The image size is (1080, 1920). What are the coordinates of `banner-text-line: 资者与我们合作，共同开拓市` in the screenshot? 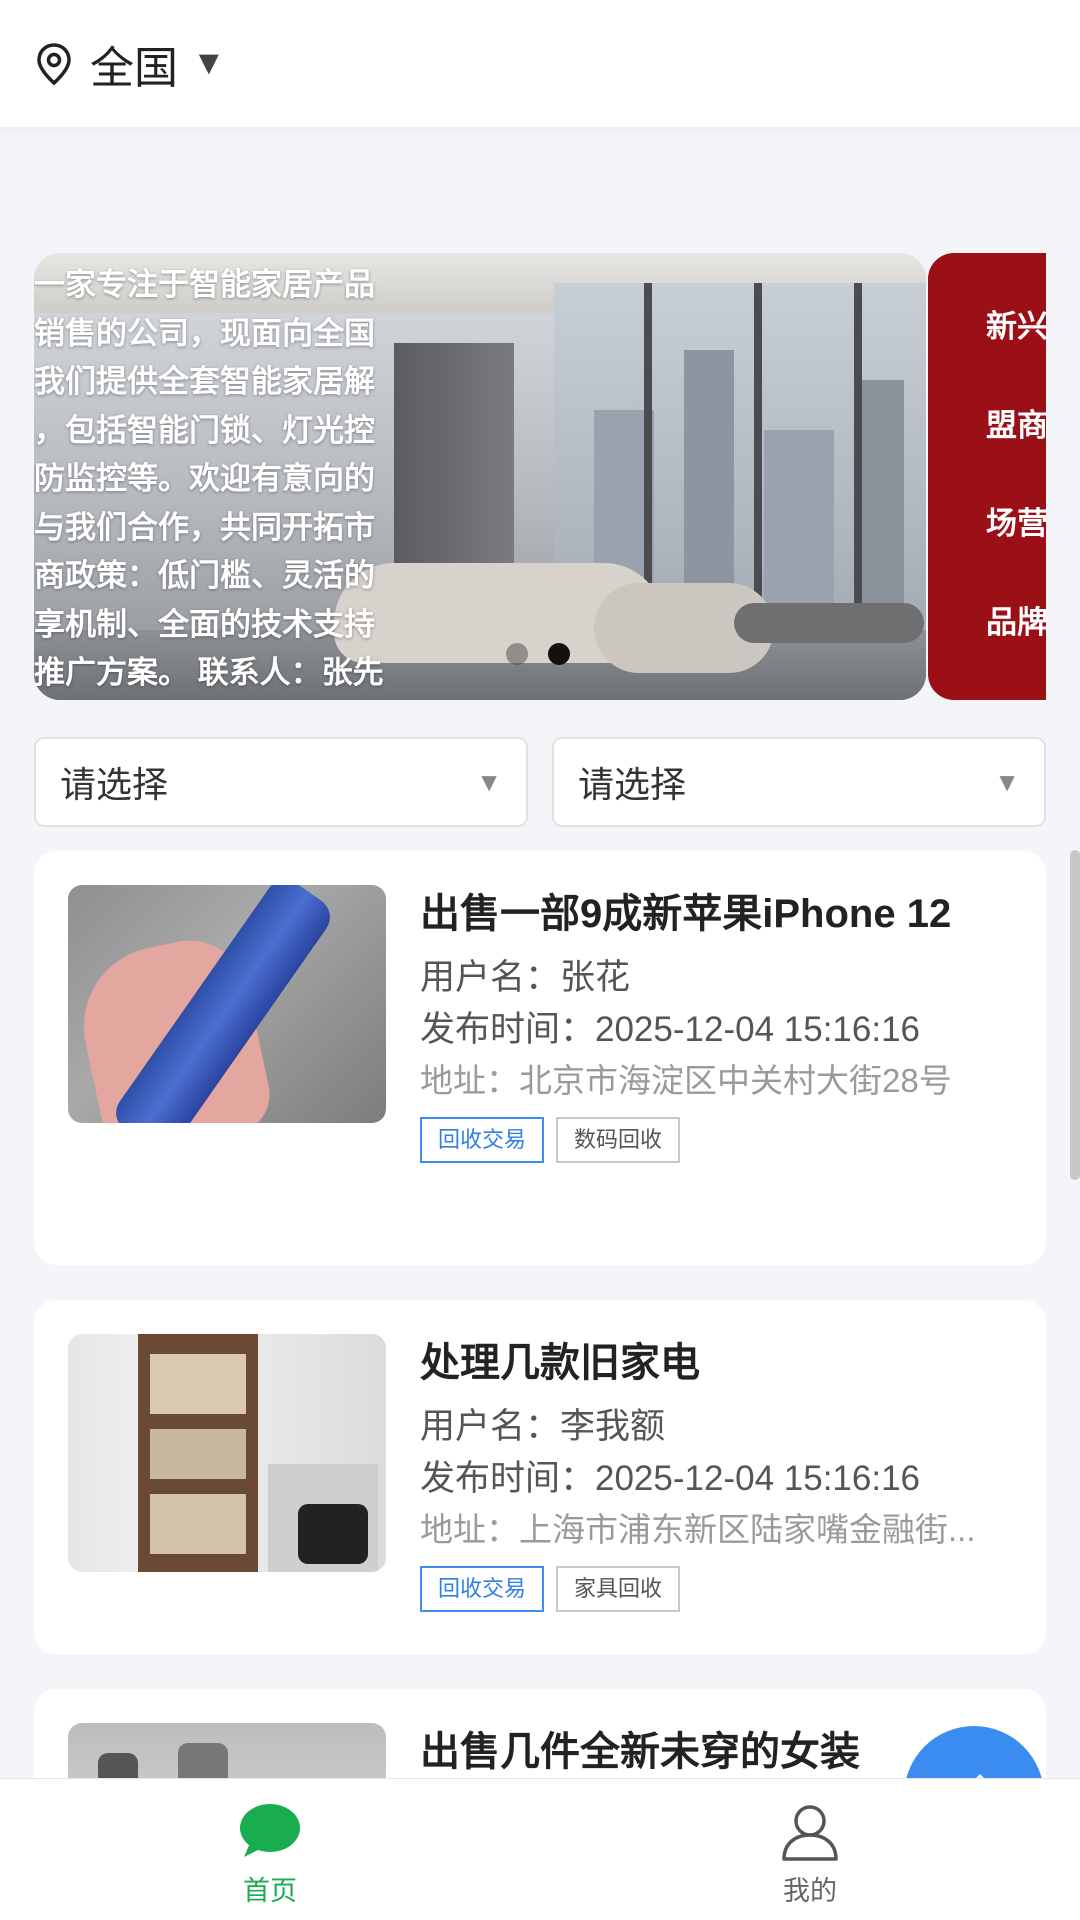 It's located at (204, 527).